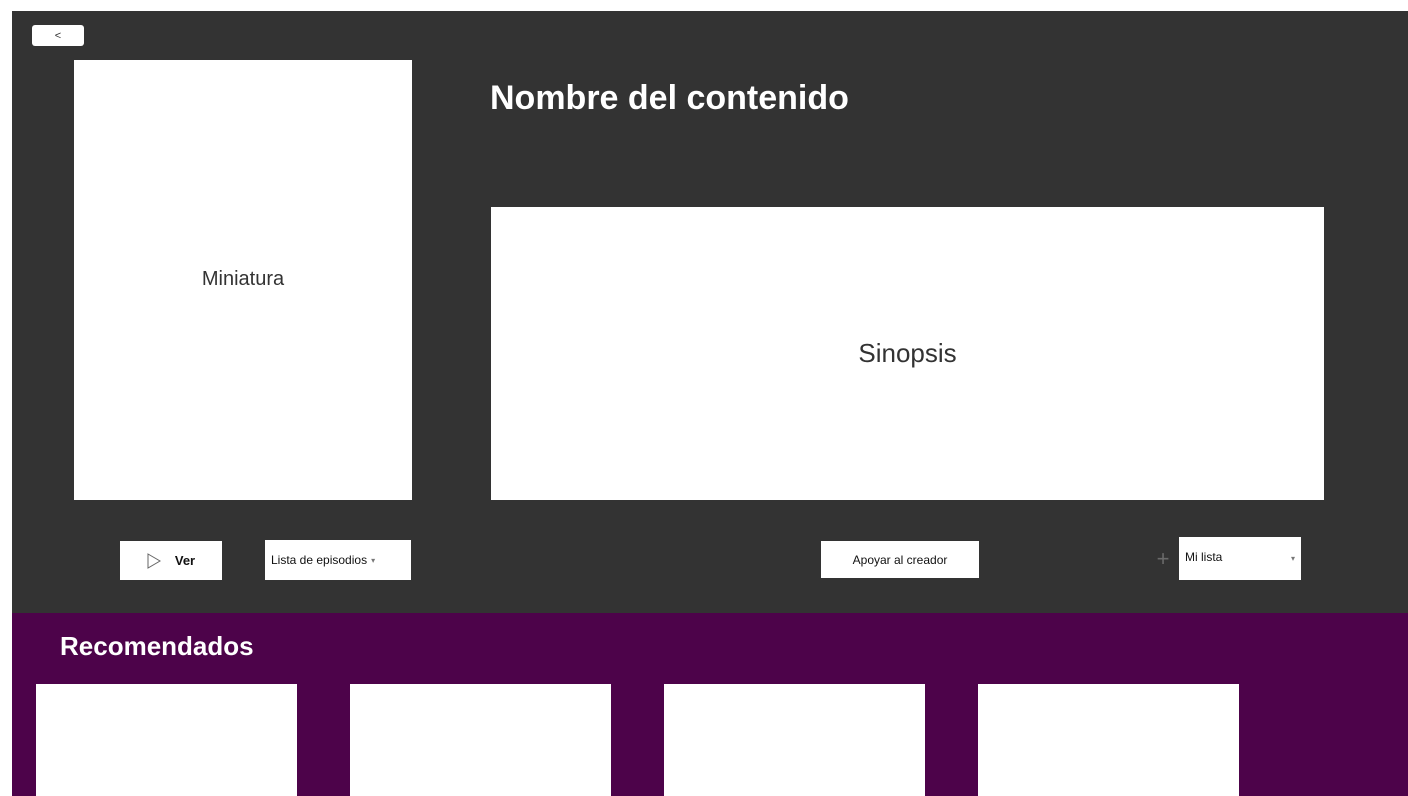 The width and height of the screenshot is (1408, 796). I want to click on support-creator-button: Apoyar al creador, so click(900, 559).